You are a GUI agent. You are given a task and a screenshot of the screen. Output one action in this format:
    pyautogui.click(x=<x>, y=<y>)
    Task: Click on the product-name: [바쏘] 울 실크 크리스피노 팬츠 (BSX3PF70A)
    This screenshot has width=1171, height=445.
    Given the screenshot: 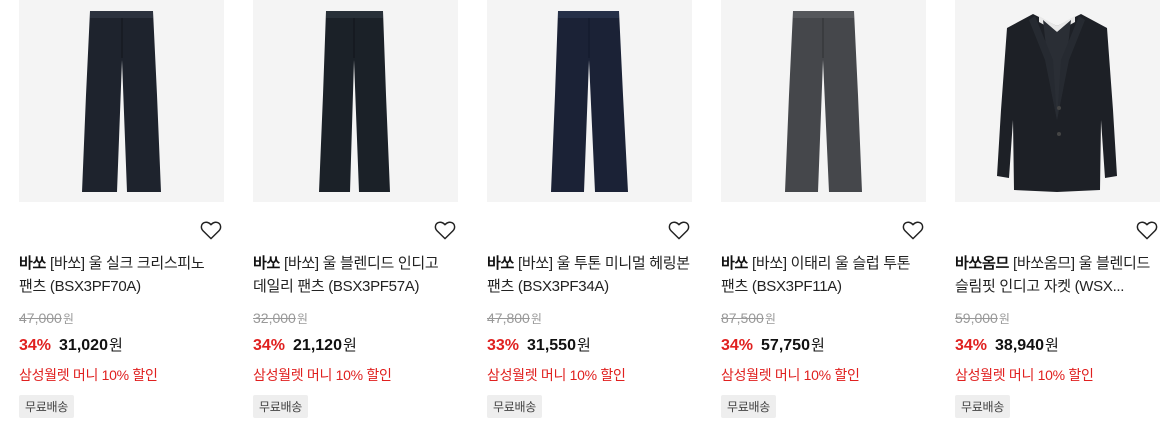 What is the action you would take?
    pyautogui.click(x=112, y=275)
    